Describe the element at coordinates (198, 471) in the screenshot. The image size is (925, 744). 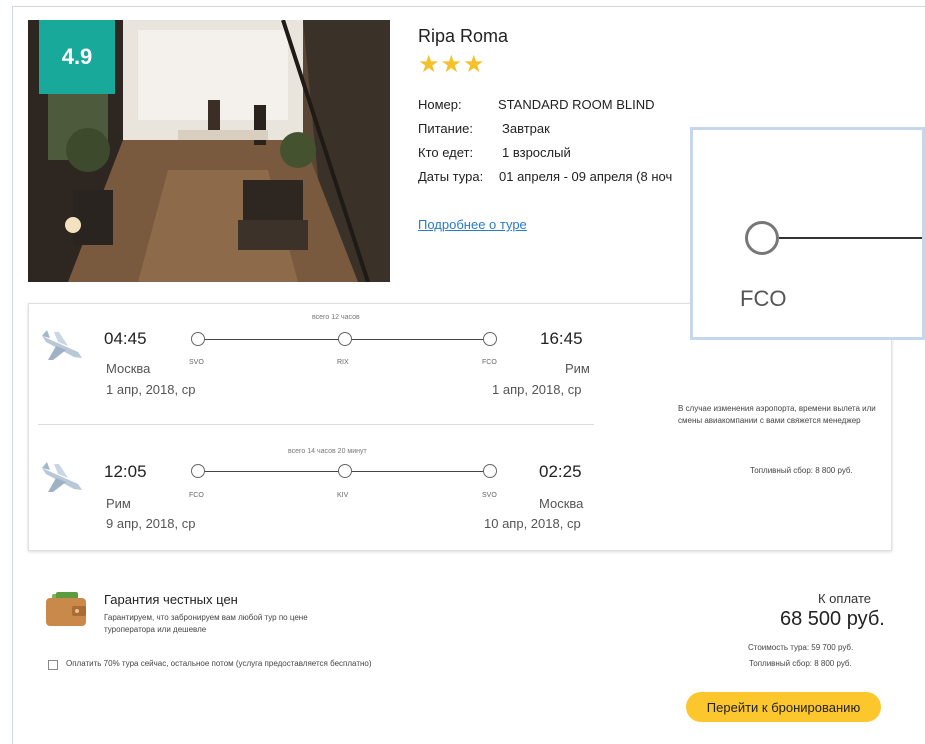
I see `return-node-fco` at that location.